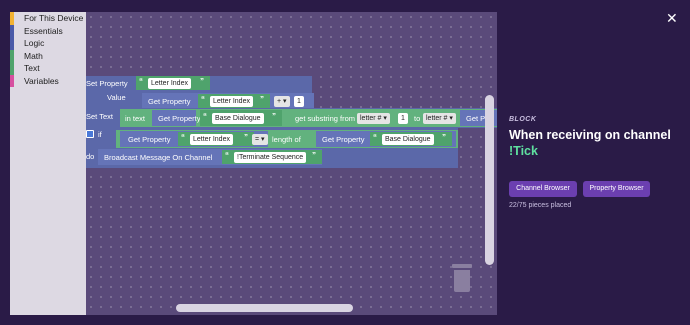 The height and width of the screenshot is (325, 690). Describe the element at coordinates (99, 116) in the screenshot. I see `set-text-label: Set Text` at that location.